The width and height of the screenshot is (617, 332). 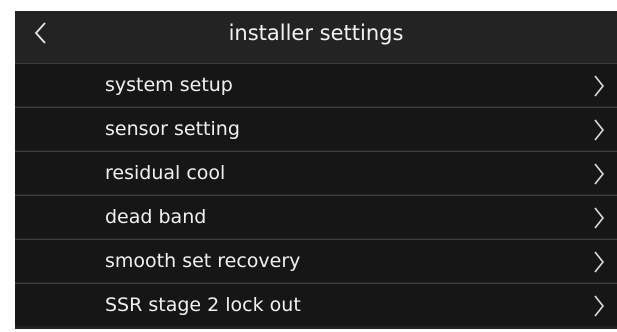 What do you see at coordinates (203, 305) in the screenshot?
I see `menu-item-label: SSR stage 2 lock out` at bounding box center [203, 305].